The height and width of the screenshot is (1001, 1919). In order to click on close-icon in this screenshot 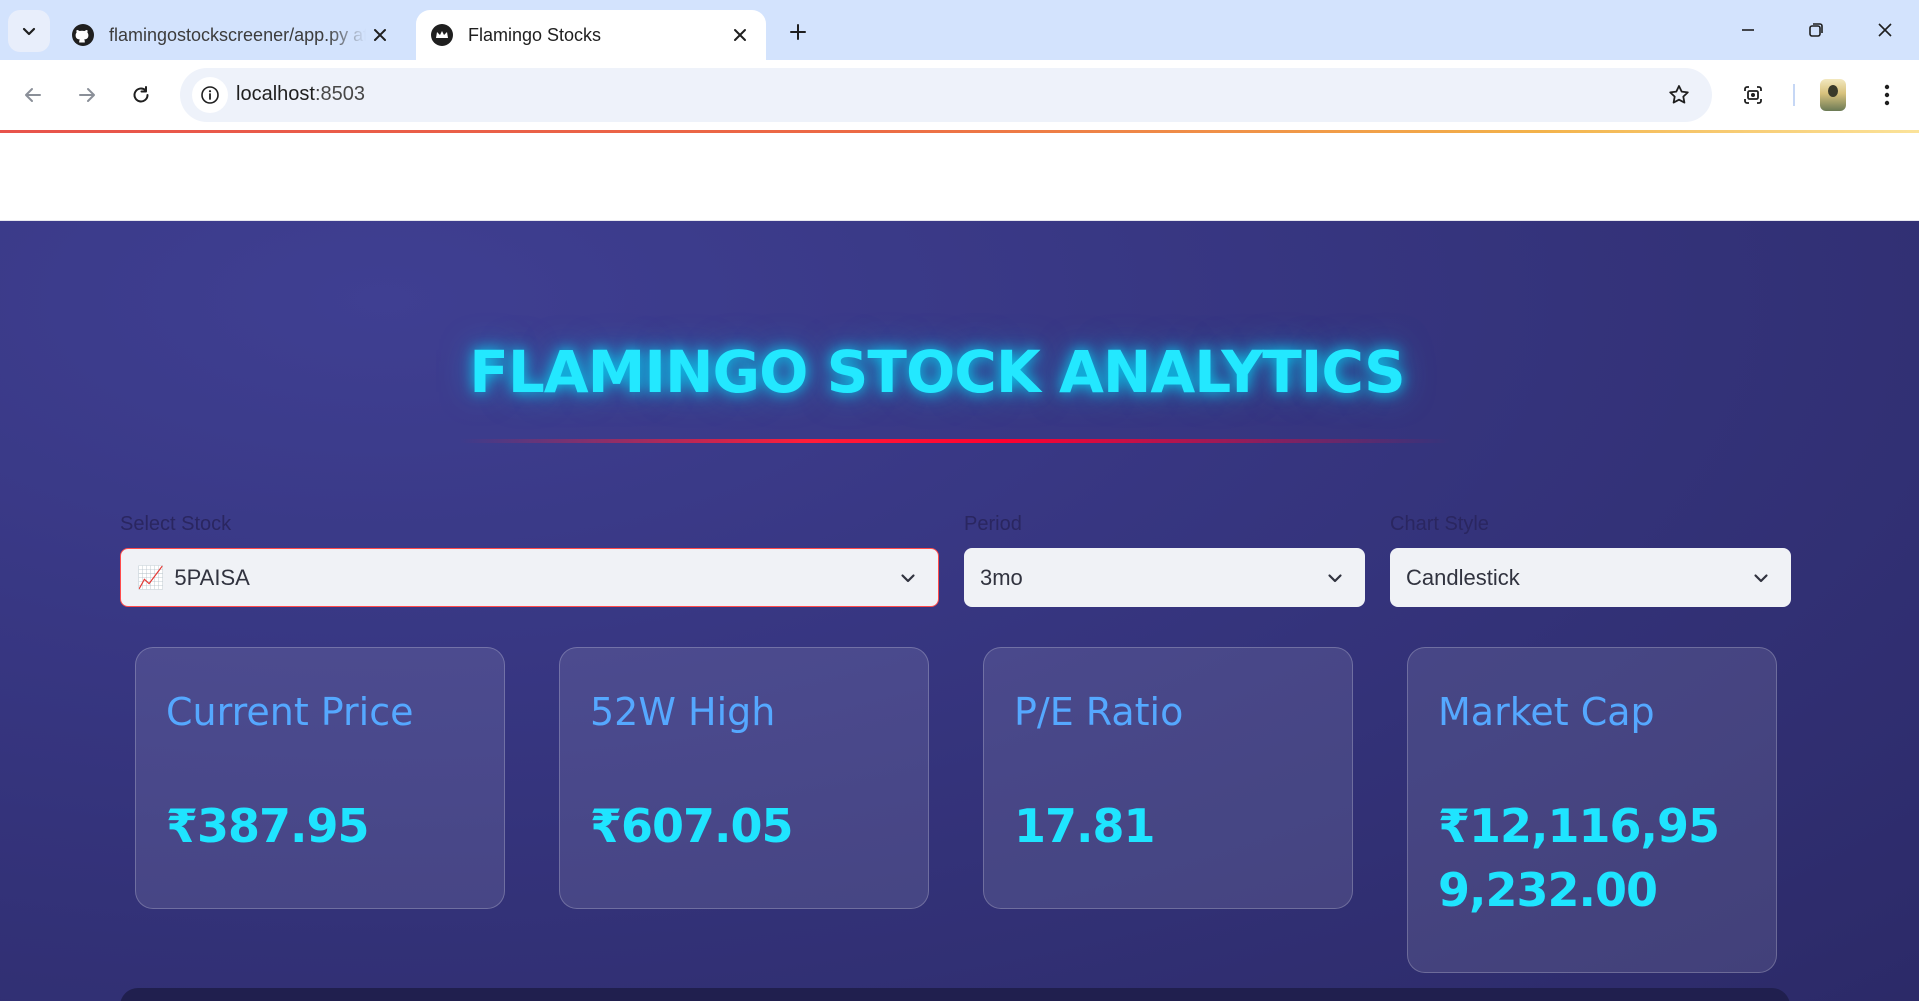, I will do `click(1885, 30)`.